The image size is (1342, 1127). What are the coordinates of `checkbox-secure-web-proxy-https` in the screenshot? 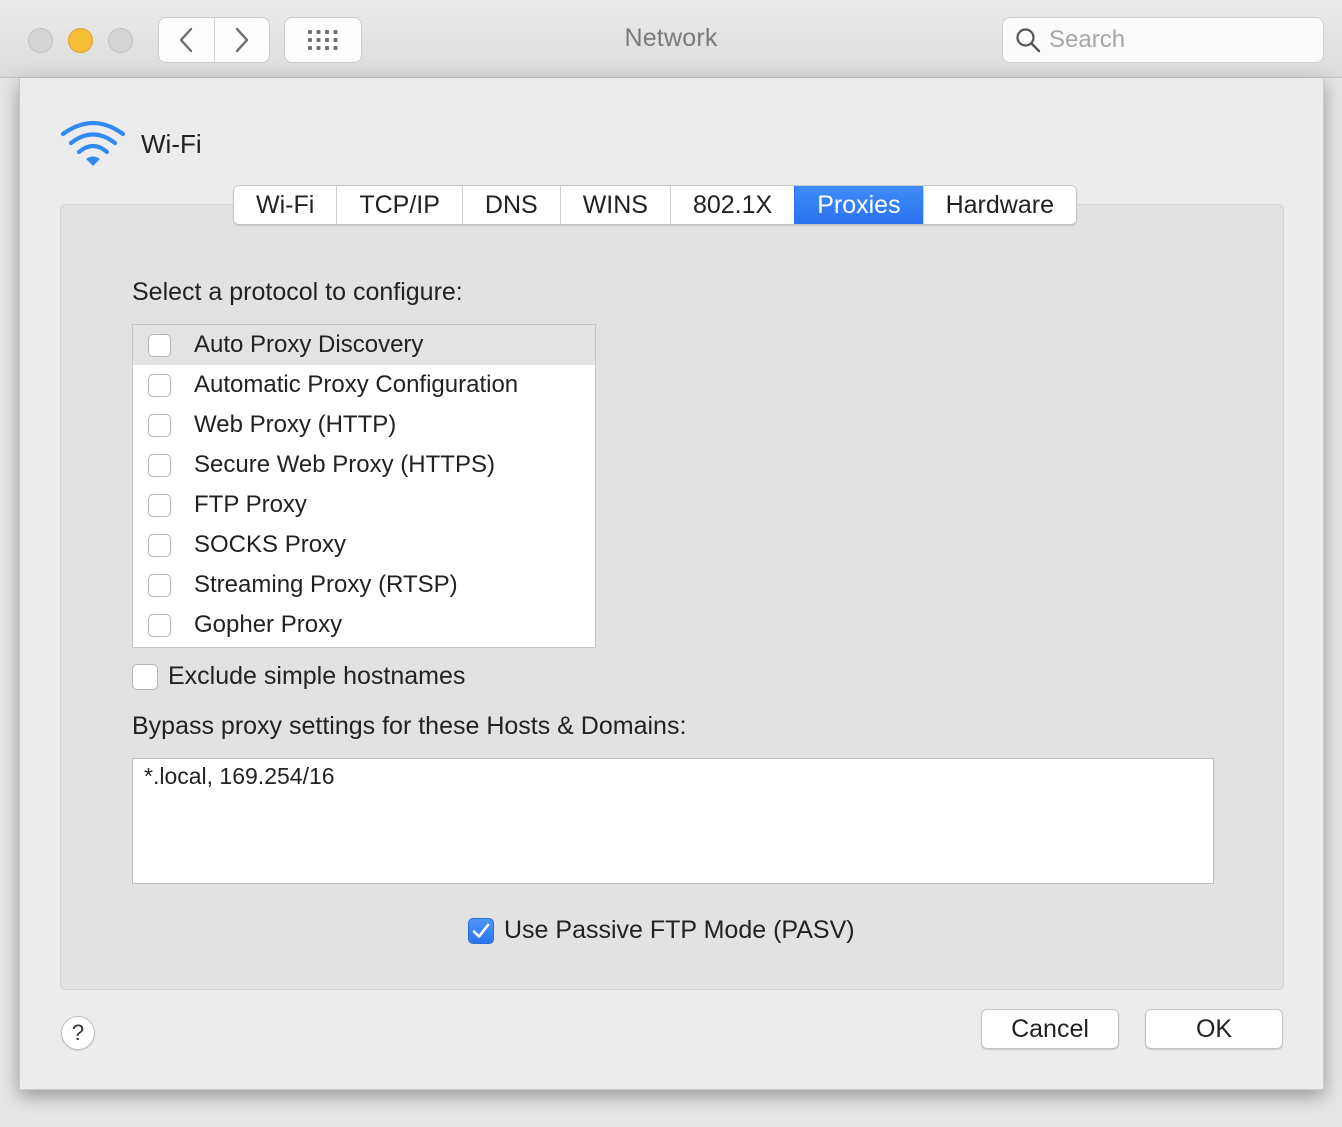 It's located at (159, 465).